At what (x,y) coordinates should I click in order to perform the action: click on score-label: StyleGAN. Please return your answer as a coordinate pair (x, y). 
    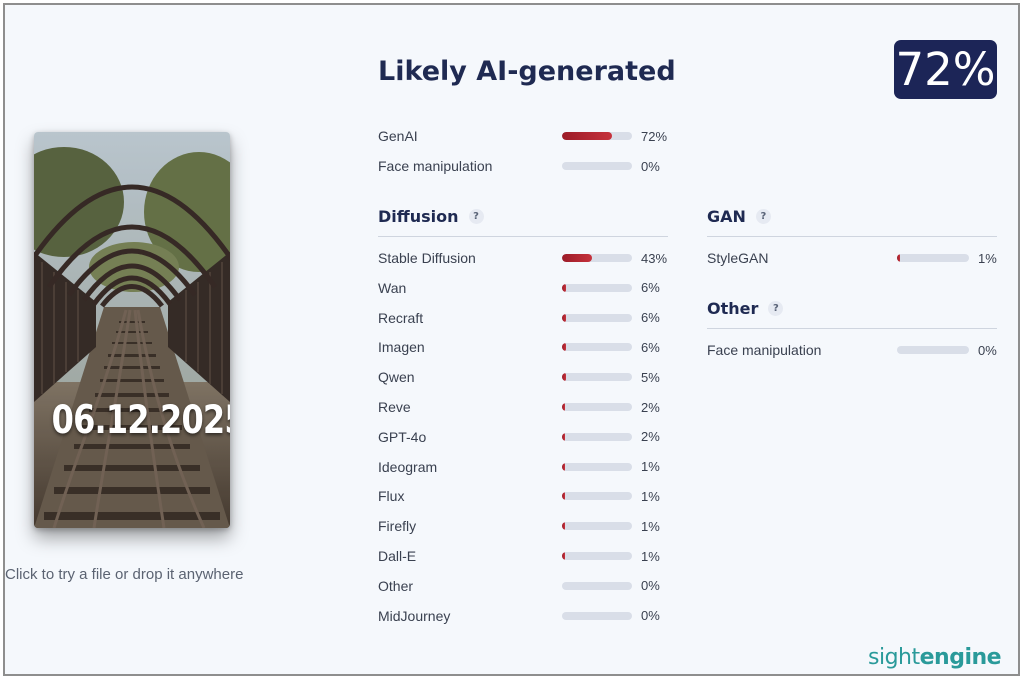
    Looking at the image, I should click on (738, 258).